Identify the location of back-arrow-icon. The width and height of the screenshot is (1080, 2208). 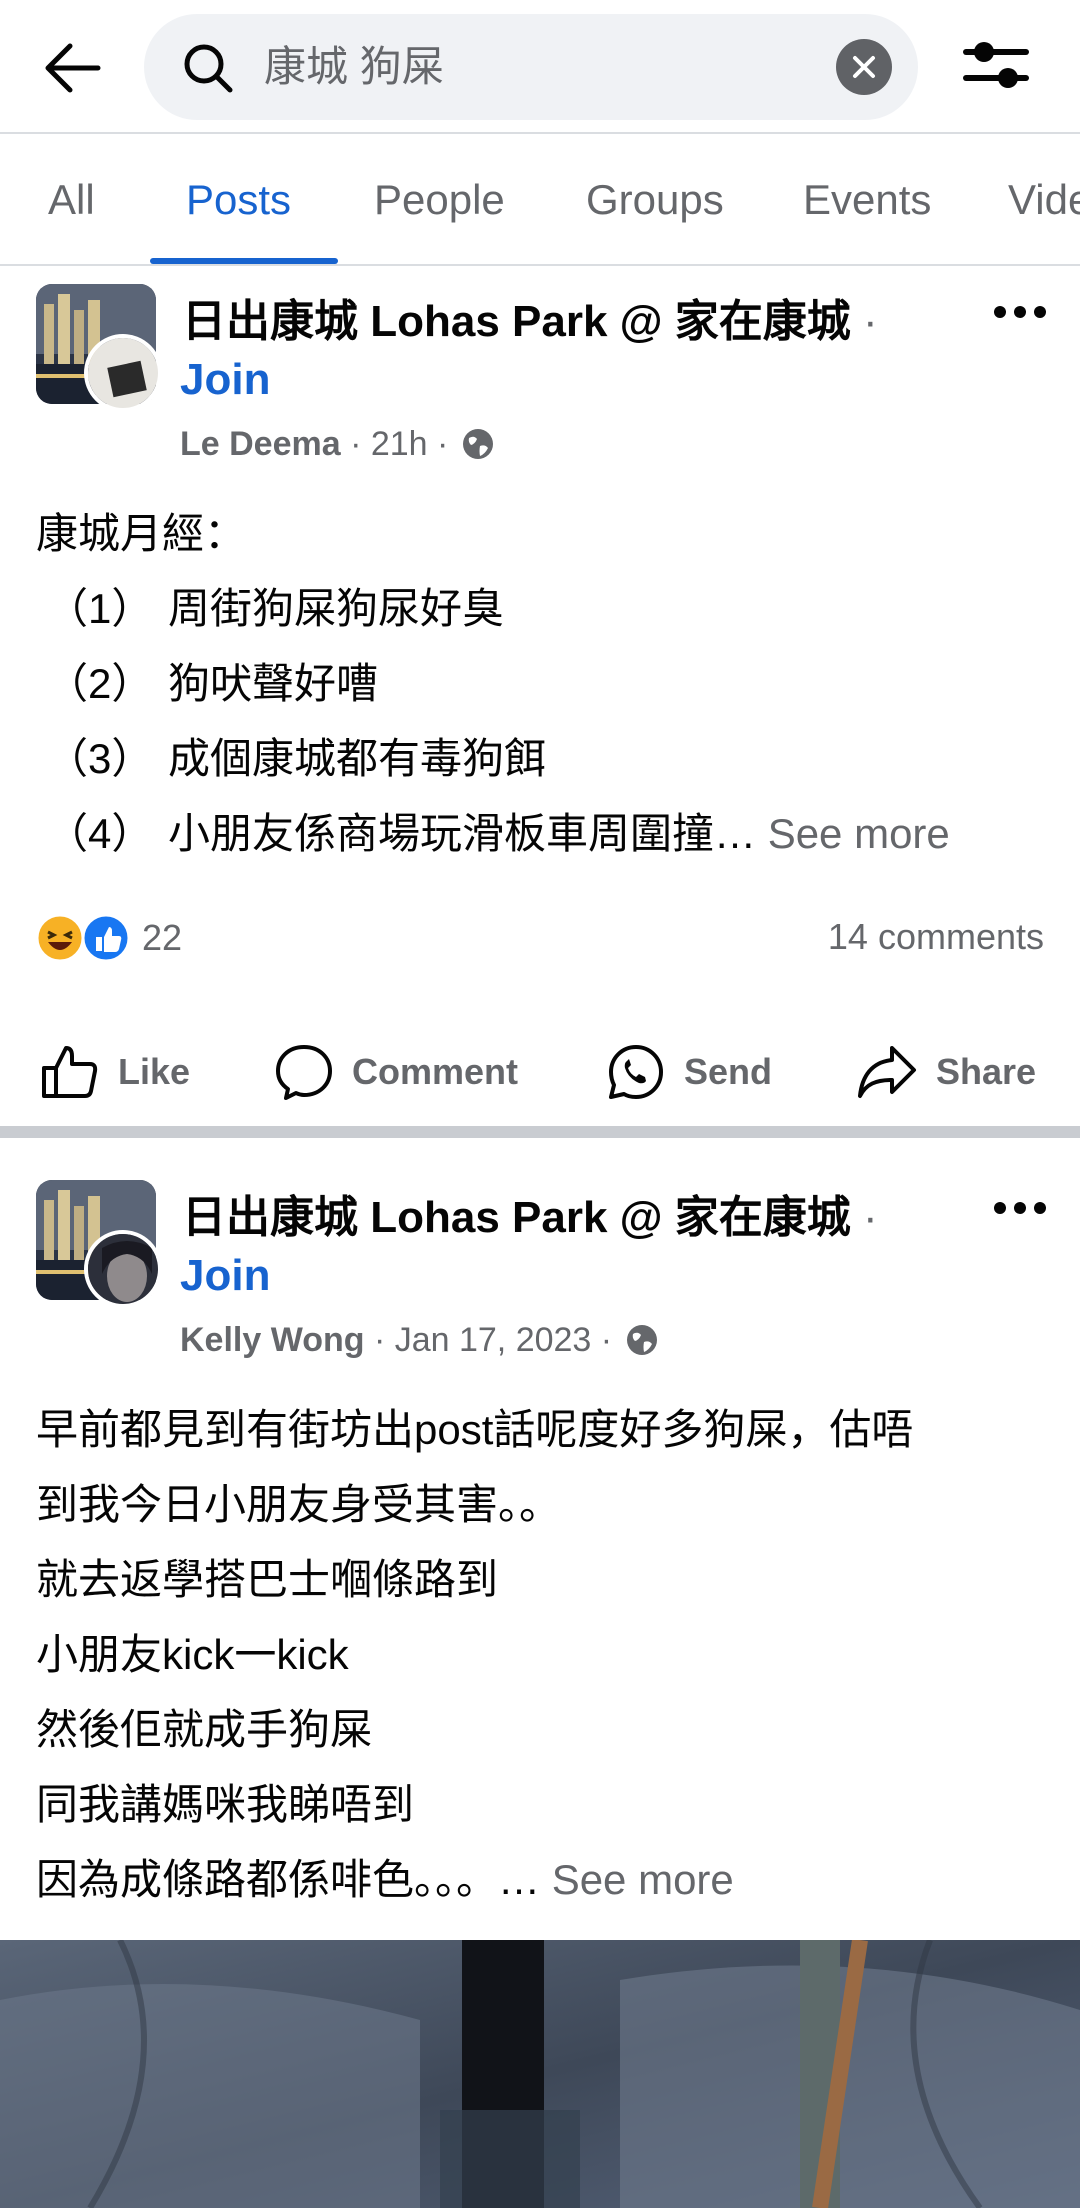
(73, 68).